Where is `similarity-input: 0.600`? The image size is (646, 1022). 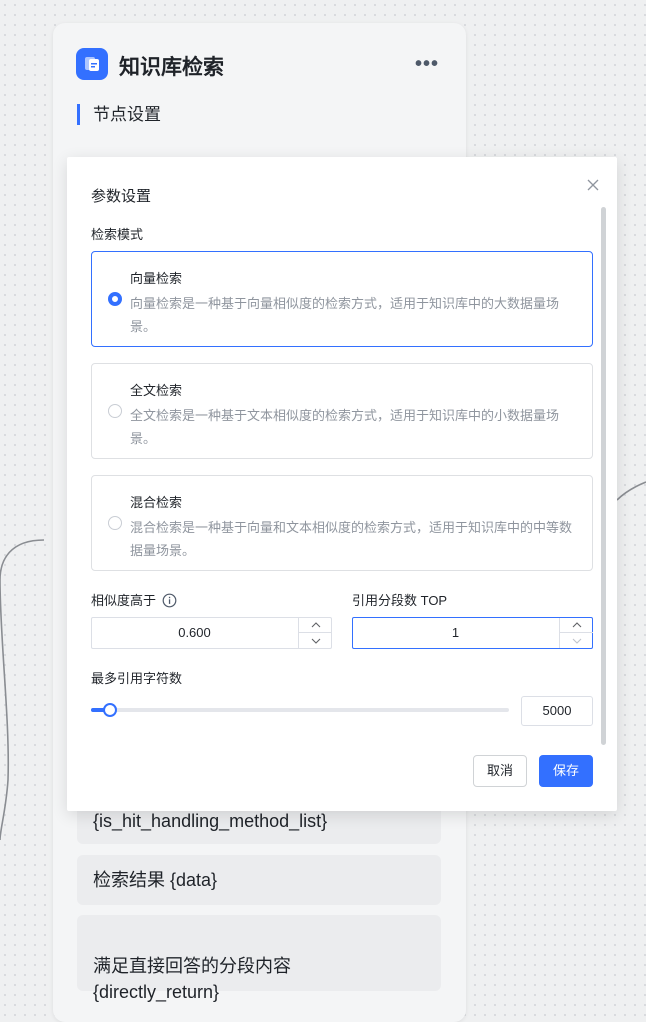
similarity-input: 0.600 is located at coordinates (211, 633).